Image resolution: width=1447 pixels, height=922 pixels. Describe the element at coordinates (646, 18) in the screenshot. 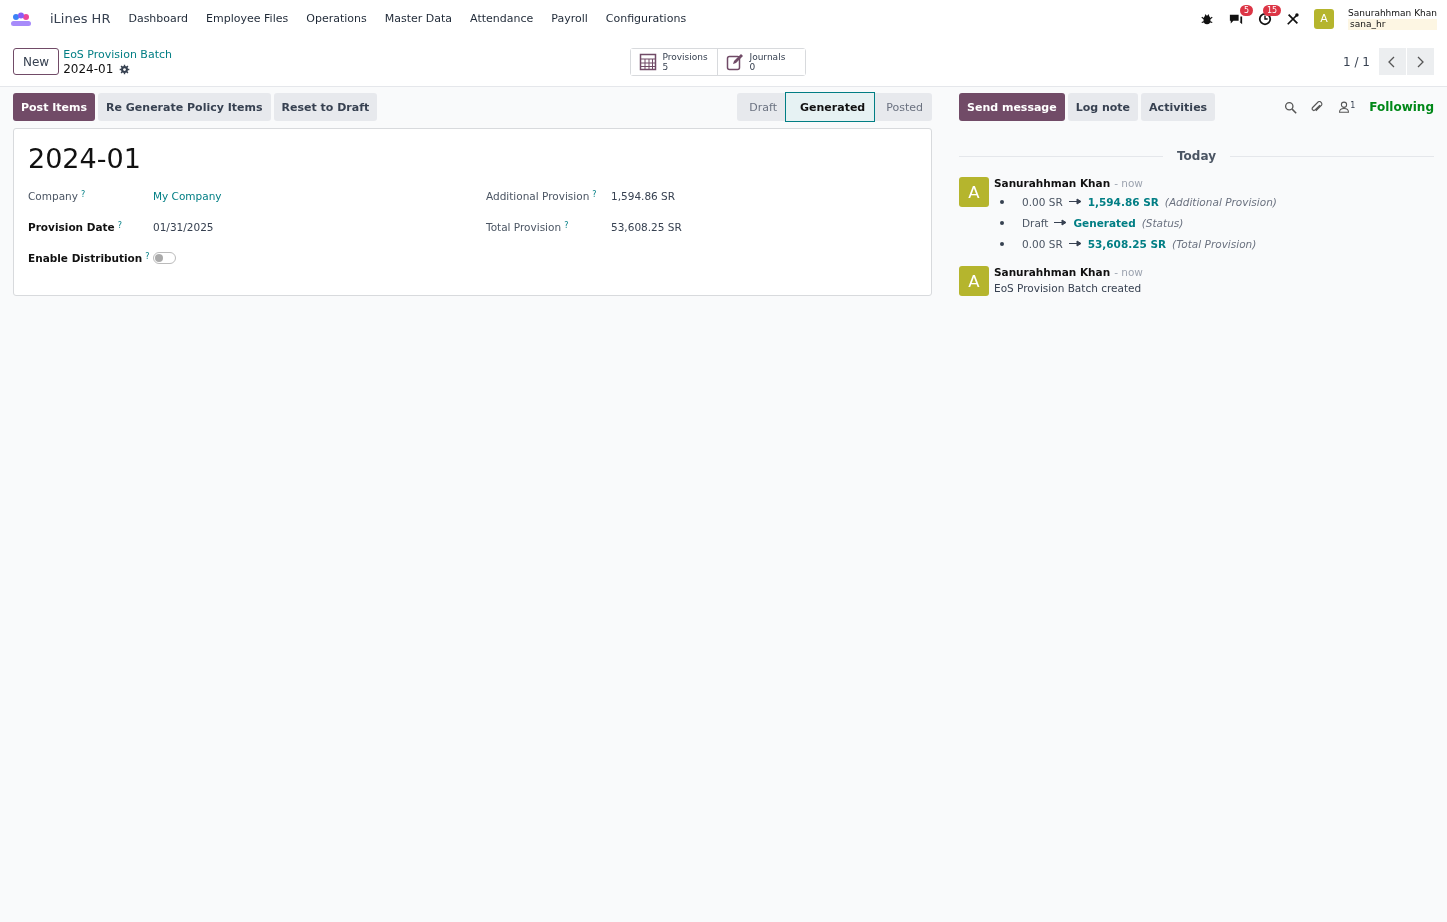

I see `menu-item: Configurations` at that location.